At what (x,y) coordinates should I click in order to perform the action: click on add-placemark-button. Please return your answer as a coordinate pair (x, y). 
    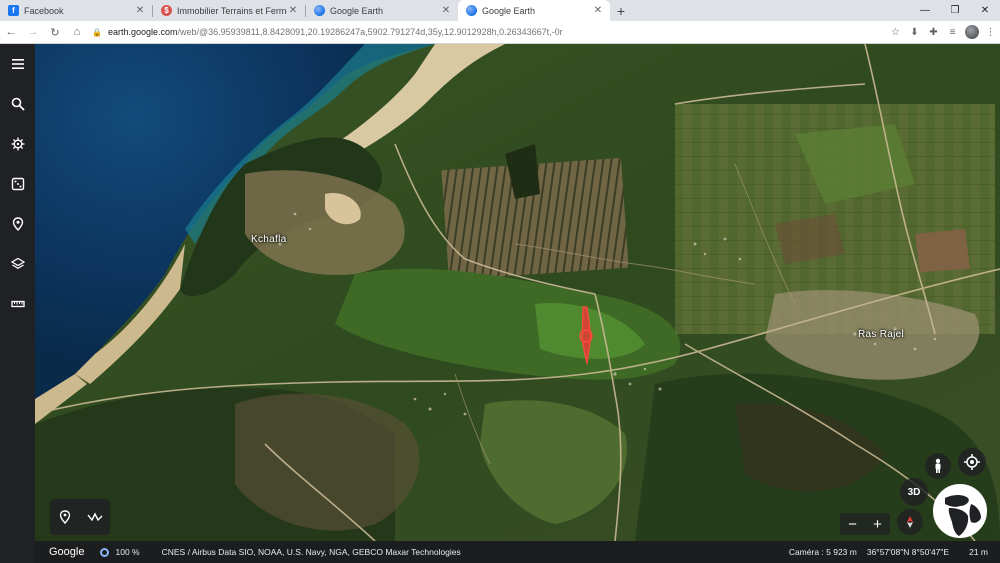
    Looking at the image, I should click on (65, 517).